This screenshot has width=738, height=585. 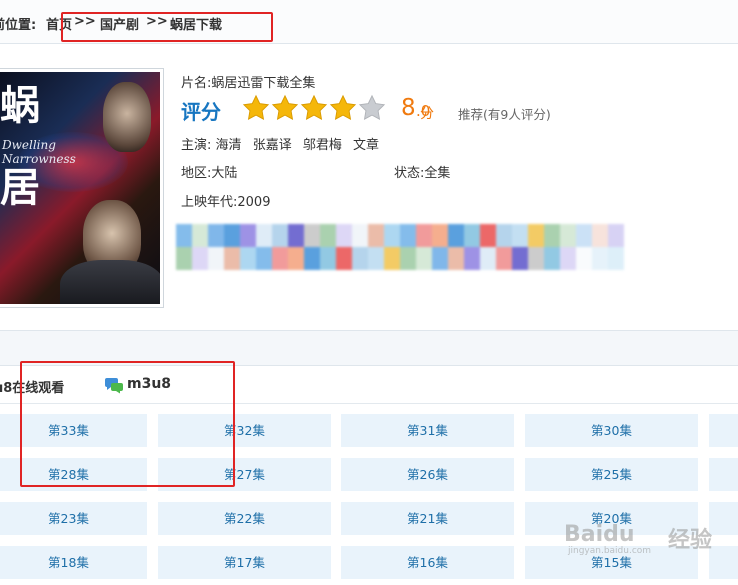 I want to click on section-divider, so click(x=369, y=348).